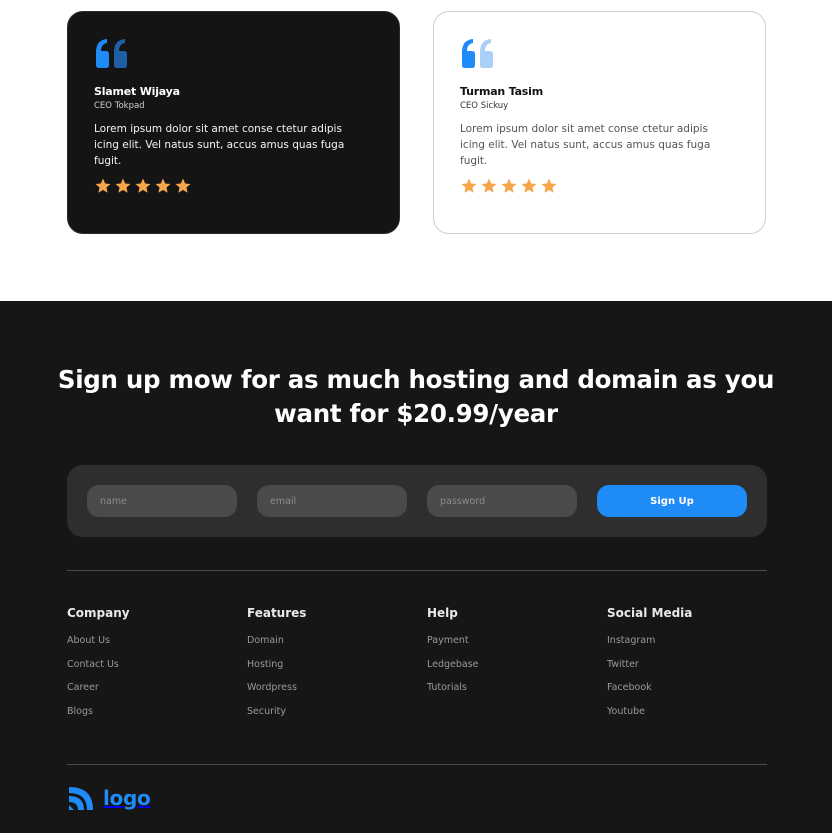 The height and width of the screenshot is (833, 832). What do you see at coordinates (484, 106) in the screenshot?
I see `testimonial-role: CEO Sickuy` at bounding box center [484, 106].